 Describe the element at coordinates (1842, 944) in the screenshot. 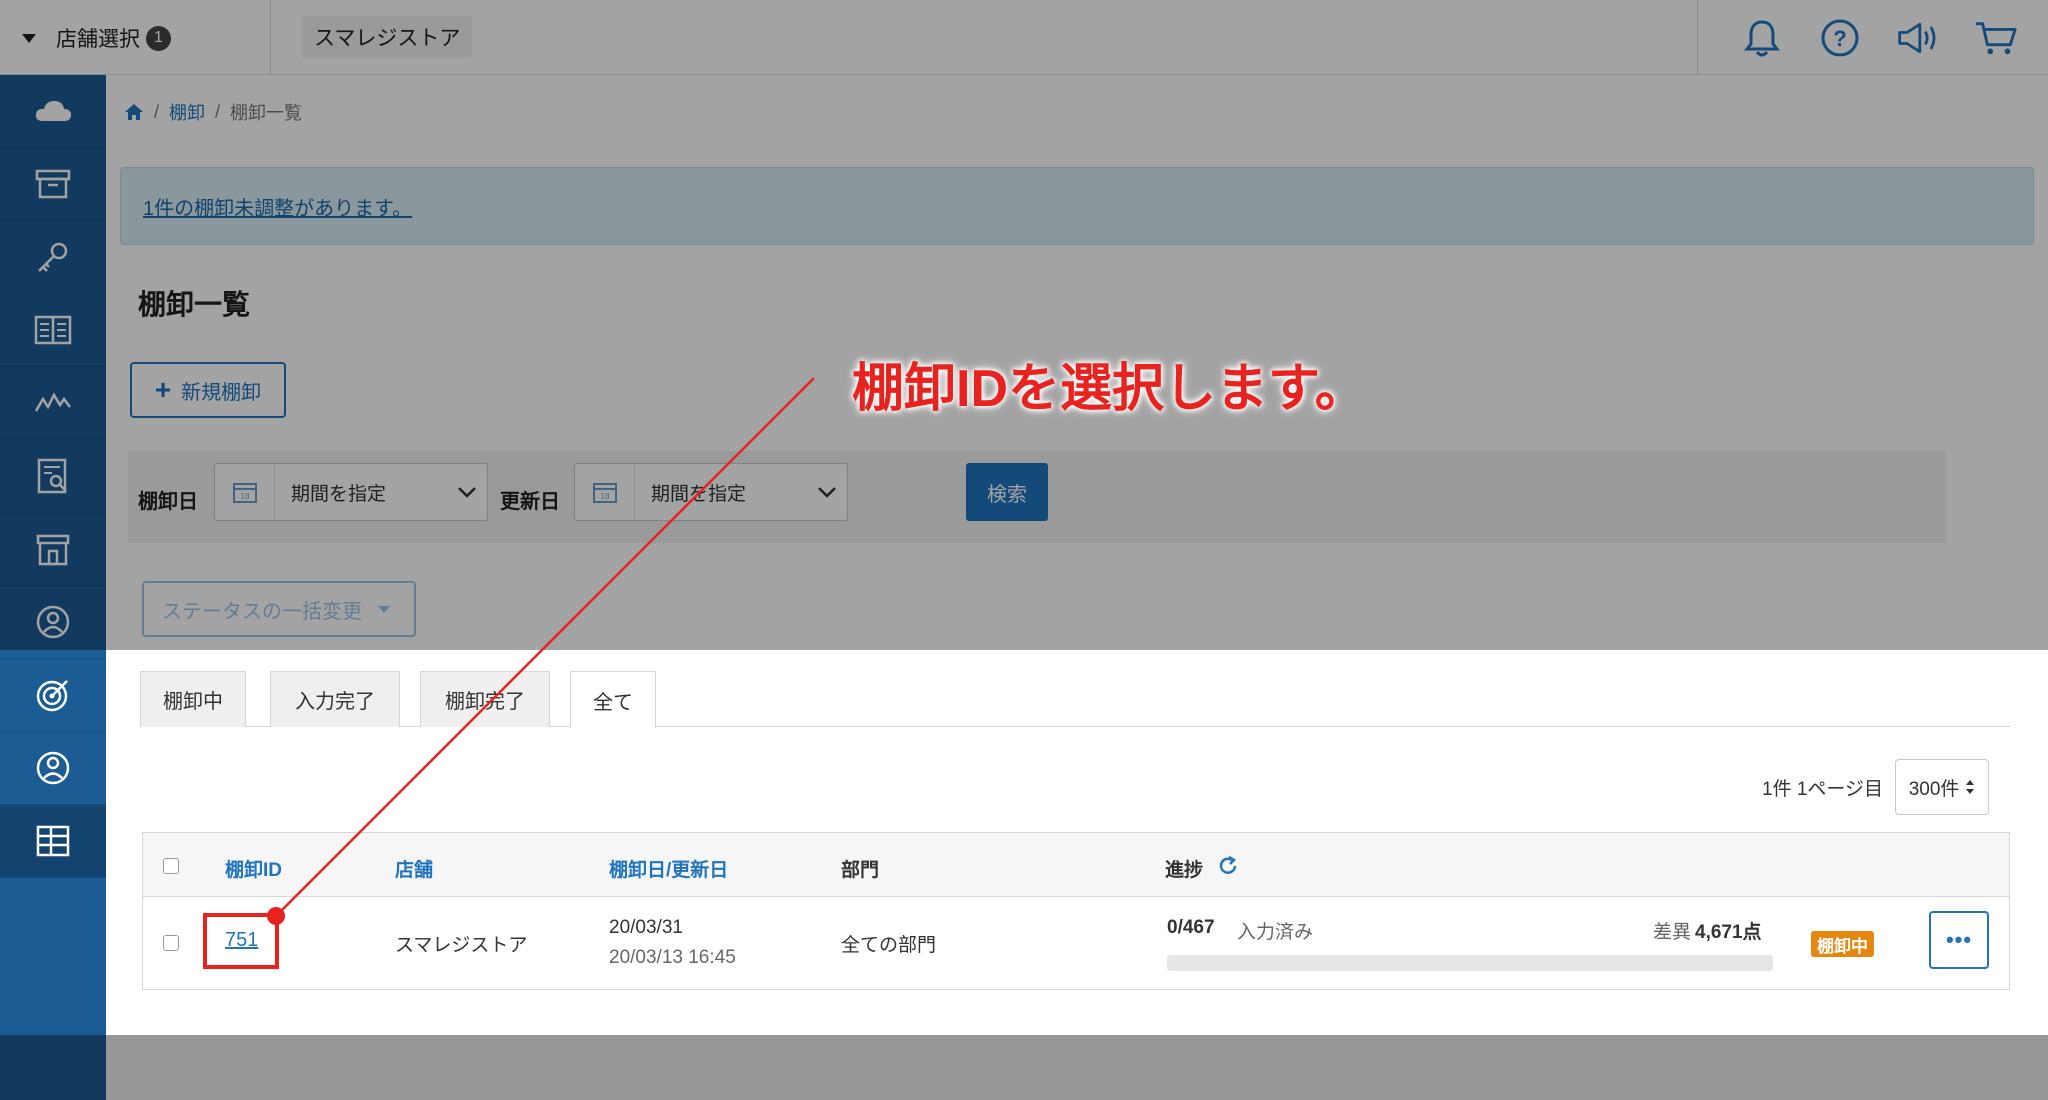

I see `status-badge: 棚卸中` at that location.